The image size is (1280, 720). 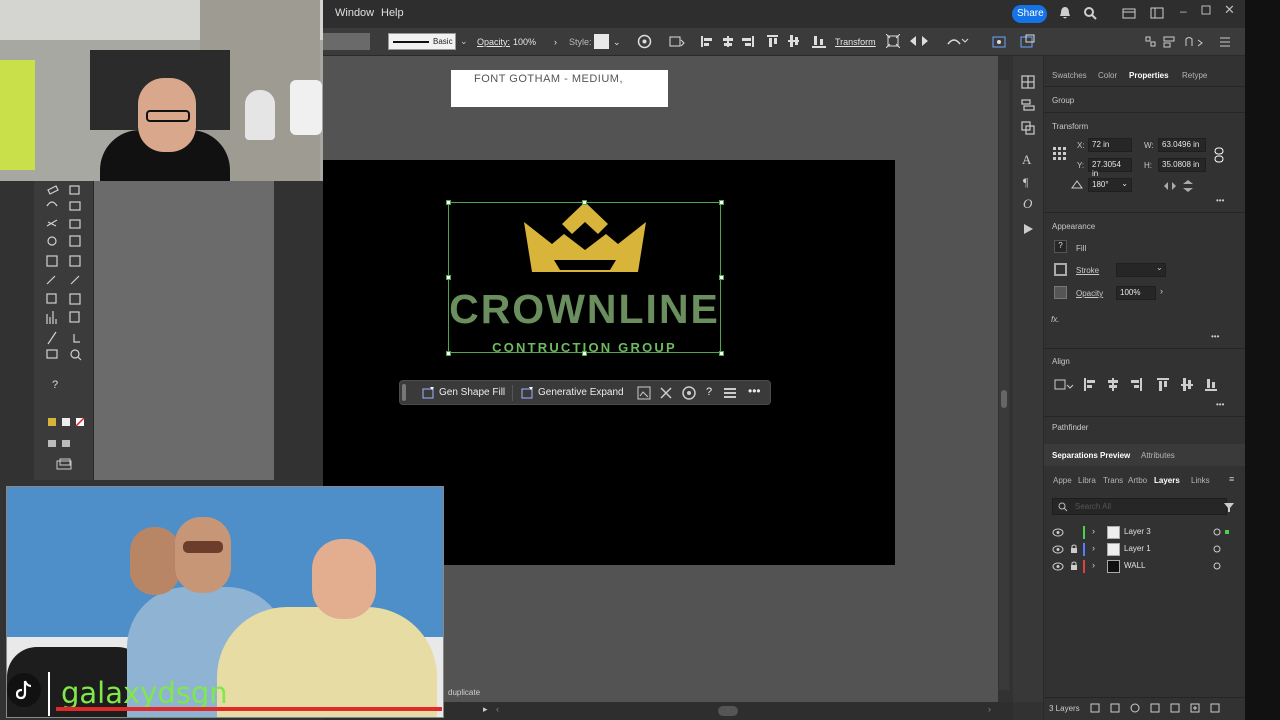 What do you see at coordinates (1062, 480) in the screenshot?
I see `tab-appearance: Appe` at bounding box center [1062, 480].